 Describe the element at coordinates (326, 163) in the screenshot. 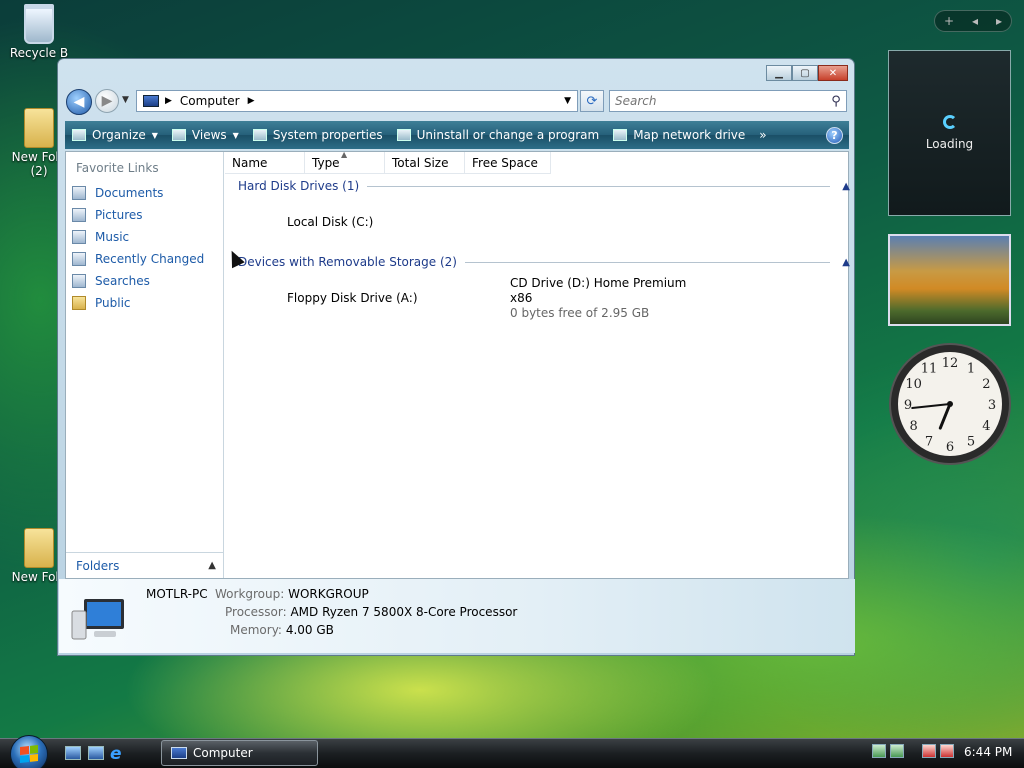

I see `column-label: Type` at that location.